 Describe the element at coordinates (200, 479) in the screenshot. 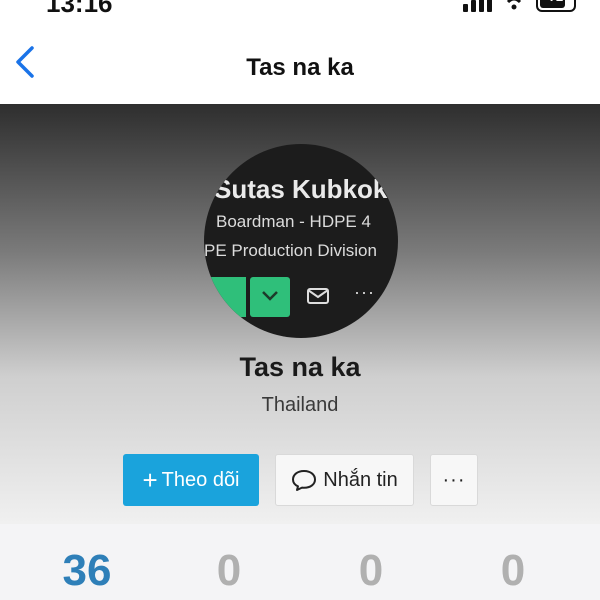

I see `follow-label: Theo dõi` at that location.